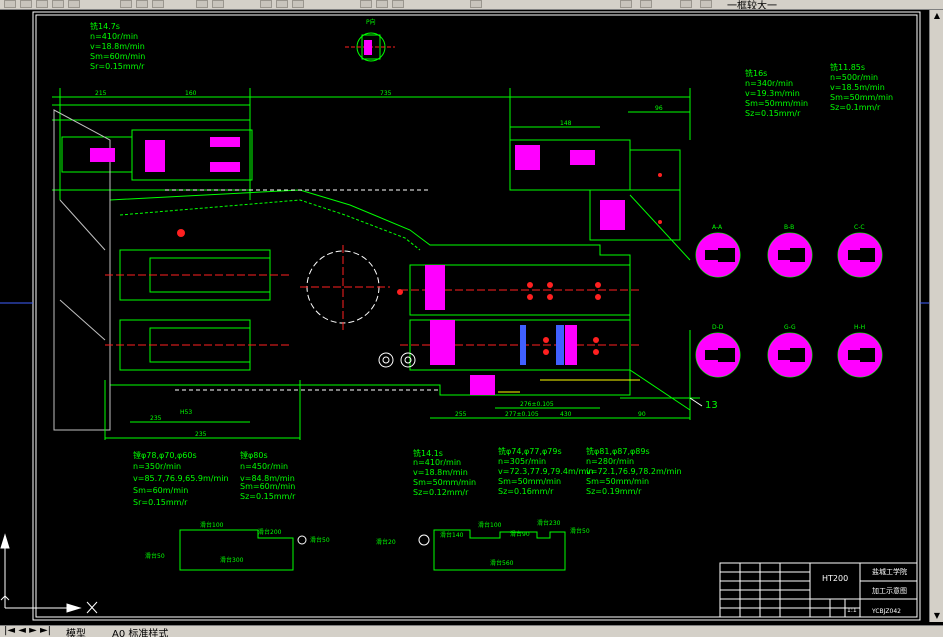  Describe the element at coordinates (105, 26) in the screenshot. I see `note-top-left-0: 铣14.7s` at that location.